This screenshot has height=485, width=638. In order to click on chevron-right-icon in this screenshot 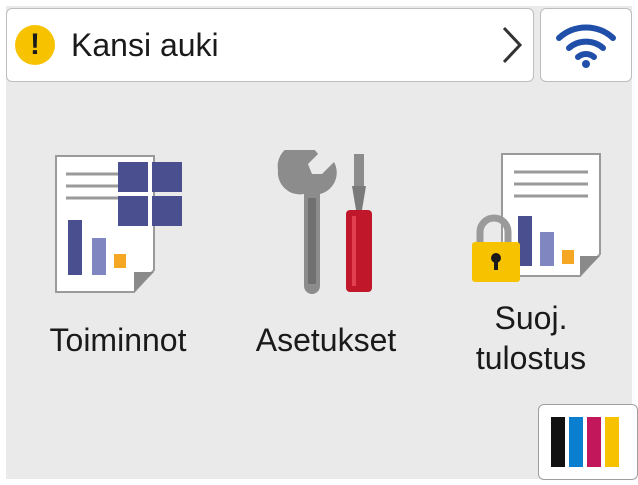, I will do `click(512, 45)`.